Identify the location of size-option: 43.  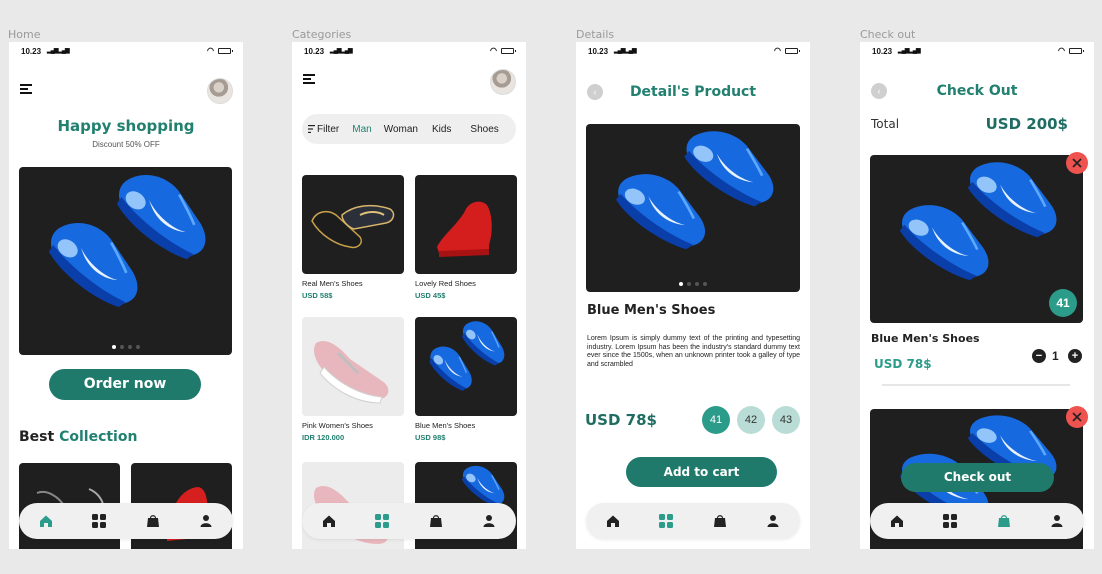
(786, 420).